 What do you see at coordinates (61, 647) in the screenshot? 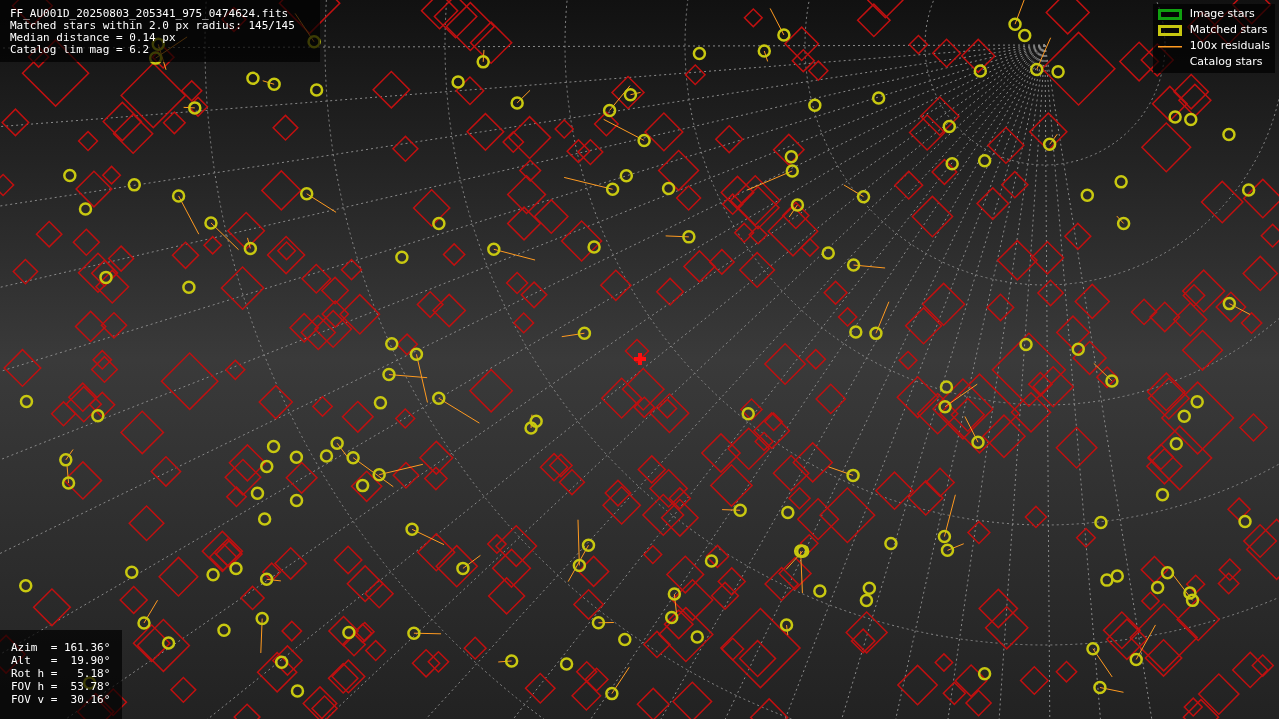
I see `pointing-line: Azim = 161.36°` at bounding box center [61, 647].